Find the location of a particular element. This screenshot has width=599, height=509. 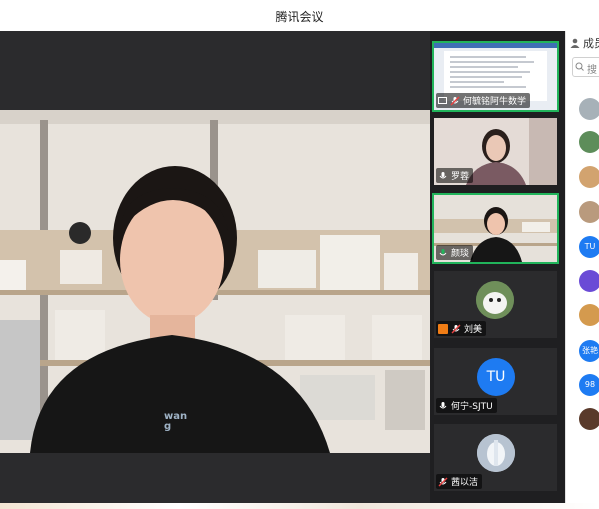

member-avatar: 98 is located at coordinates (589, 385).